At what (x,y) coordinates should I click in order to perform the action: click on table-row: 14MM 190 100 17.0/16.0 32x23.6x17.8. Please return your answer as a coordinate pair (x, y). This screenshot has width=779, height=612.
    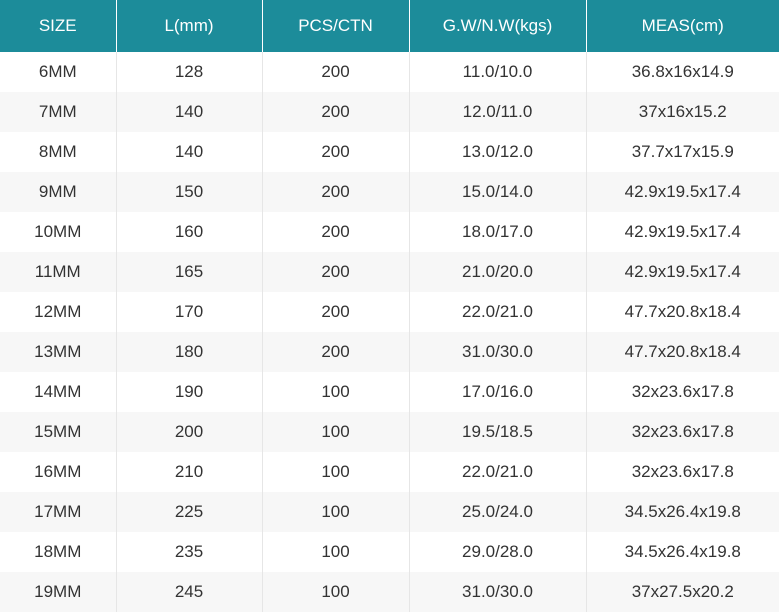
    Looking at the image, I should click on (389, 392).